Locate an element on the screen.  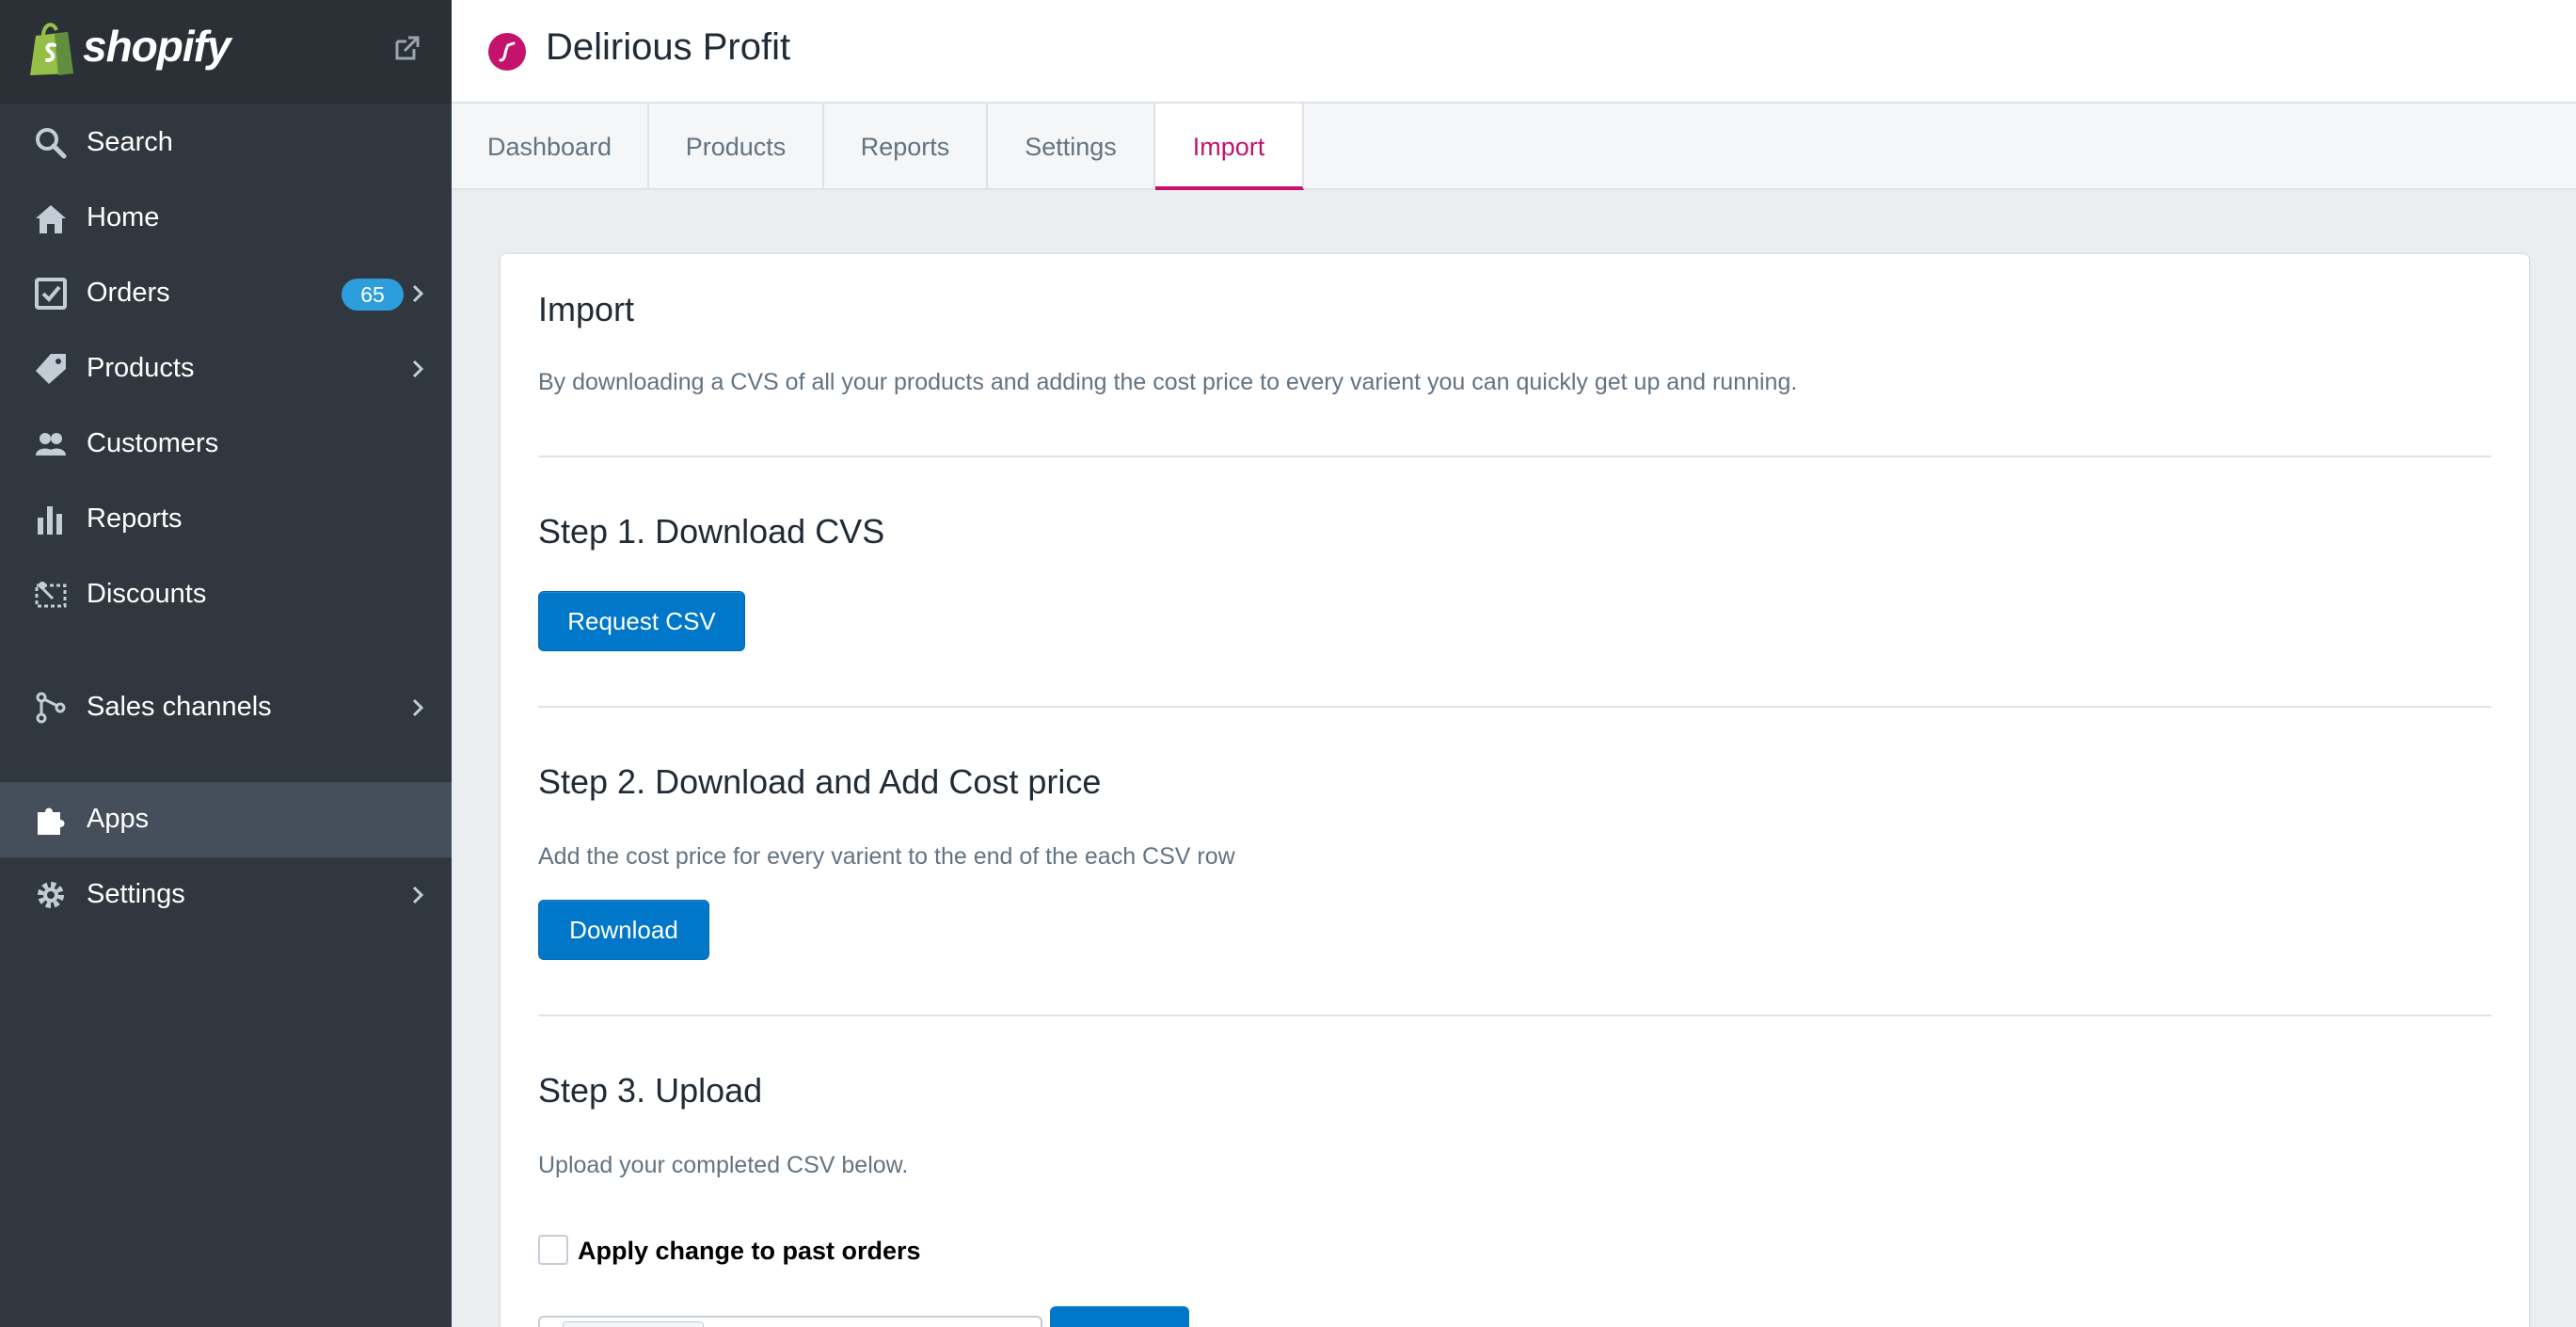
puzzle-icon is located at coordinates (51, 821).